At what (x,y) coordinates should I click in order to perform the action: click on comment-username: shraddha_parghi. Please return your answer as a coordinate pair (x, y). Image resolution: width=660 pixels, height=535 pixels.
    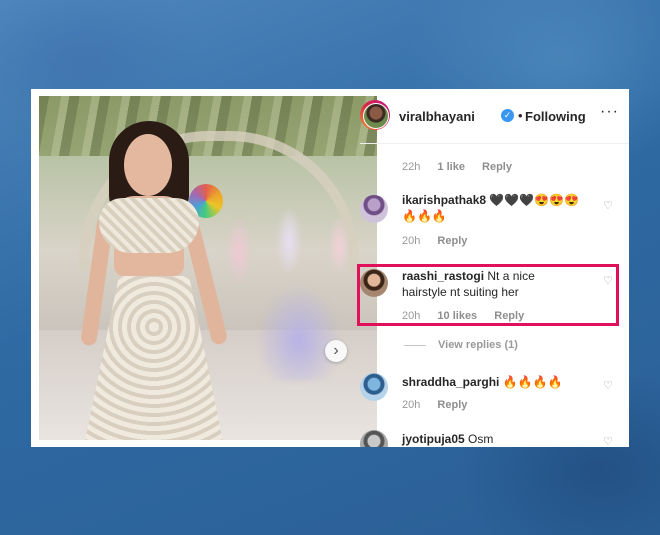
    Looking at the image, I should click on (450, 382).